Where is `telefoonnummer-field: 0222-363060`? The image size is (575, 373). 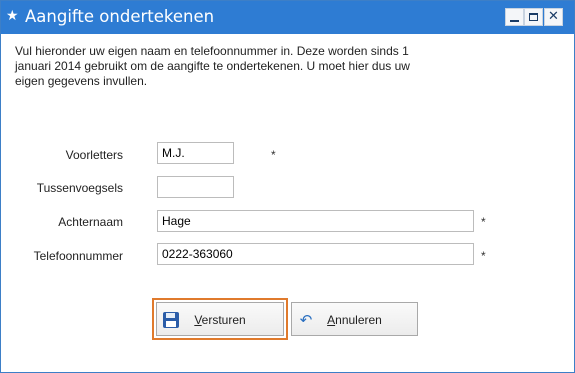 telefoonnummer-field: 0222-363060 is located at coordinates (315, 254).